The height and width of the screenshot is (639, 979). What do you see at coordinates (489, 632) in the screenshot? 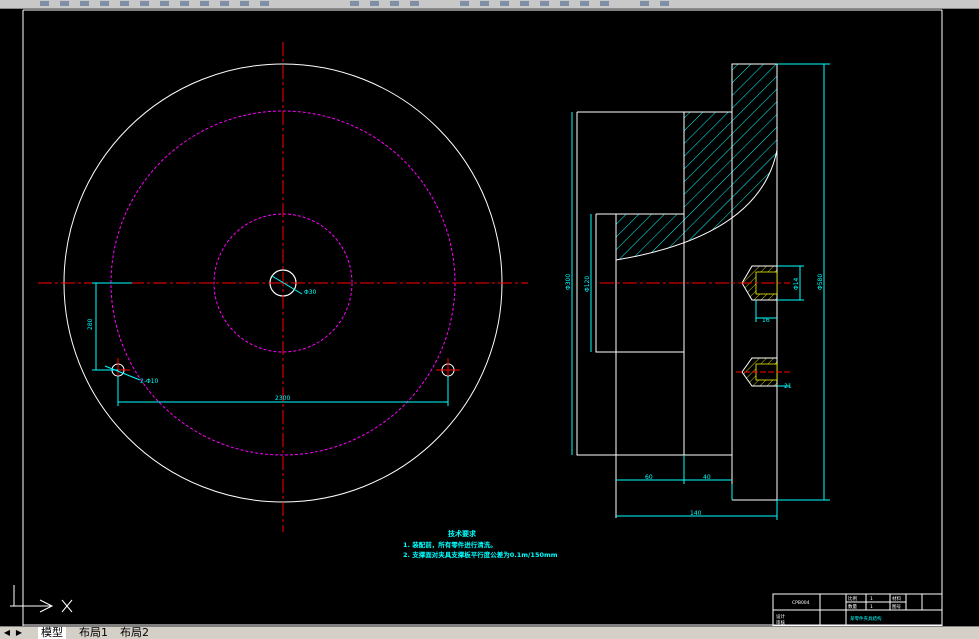
I see `layout-tabs: ◀ ▶ 模型 布局1 布局2` at bounding box center [489, 632].